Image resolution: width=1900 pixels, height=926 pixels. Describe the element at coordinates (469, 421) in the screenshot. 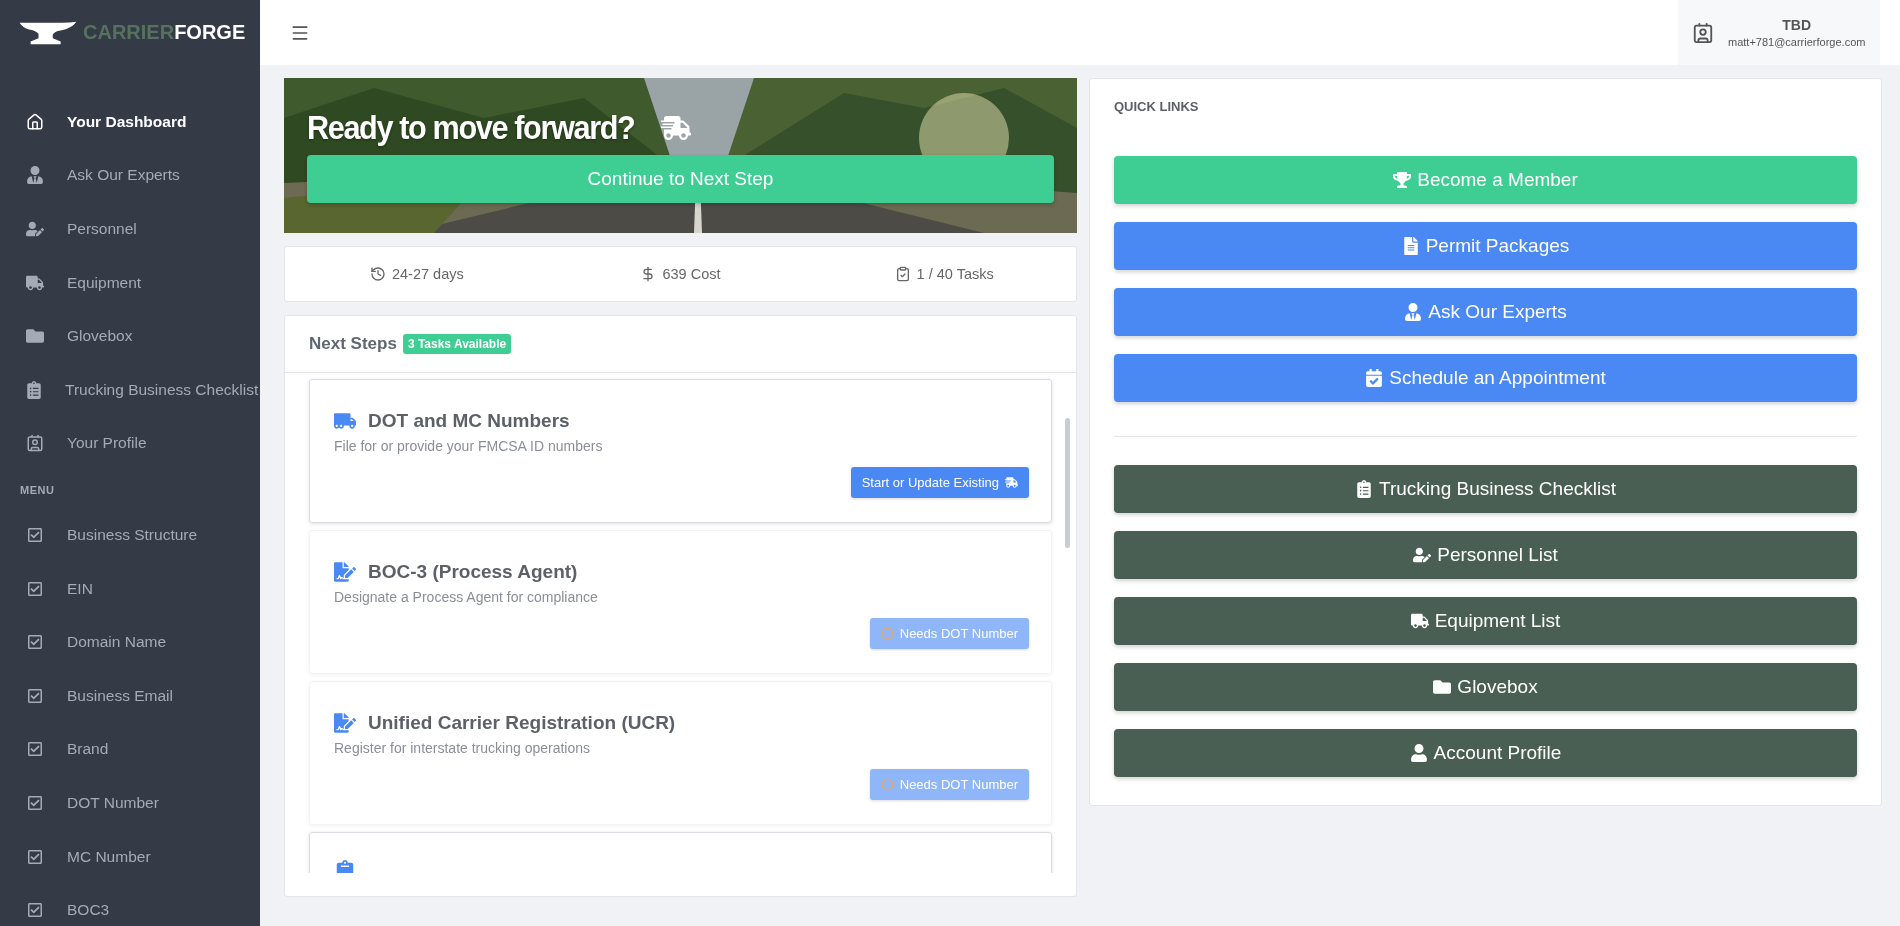

I see `task-title: DOT and MC Numbers` at that location.